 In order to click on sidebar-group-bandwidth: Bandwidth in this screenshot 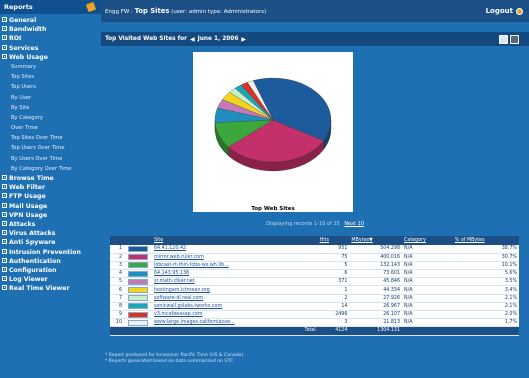, I will do `click(50, 29)`.